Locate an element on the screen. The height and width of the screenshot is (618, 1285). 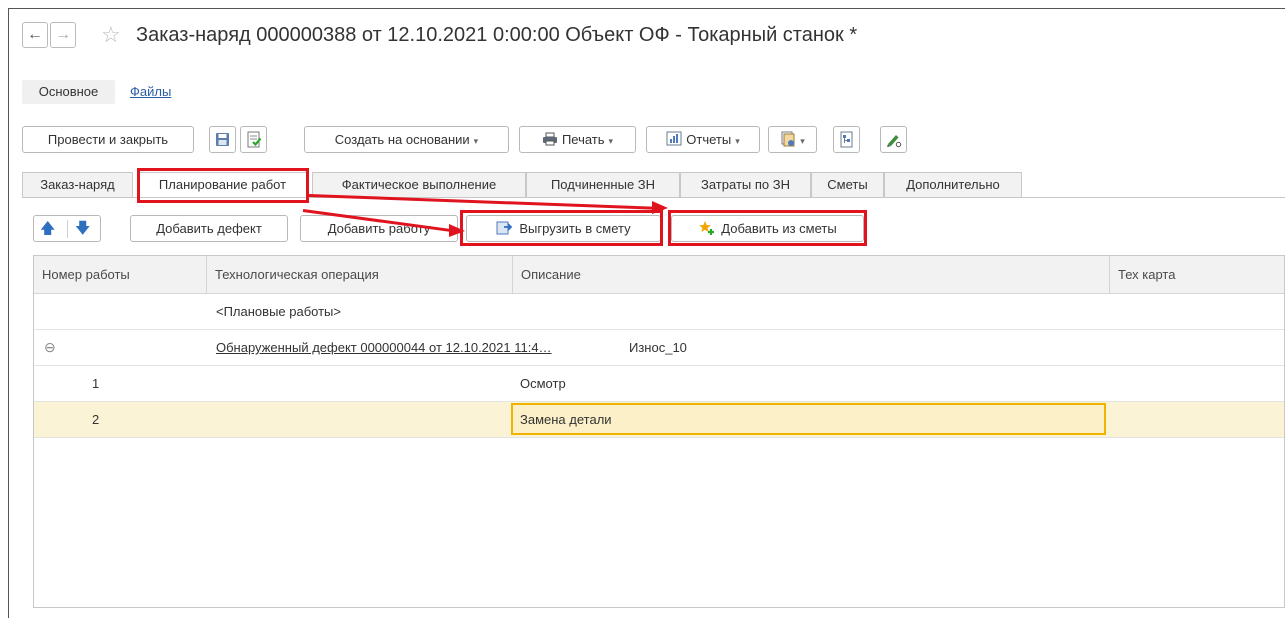
print-dropdown: Печать ▾ is located at coordinates (577, 139).